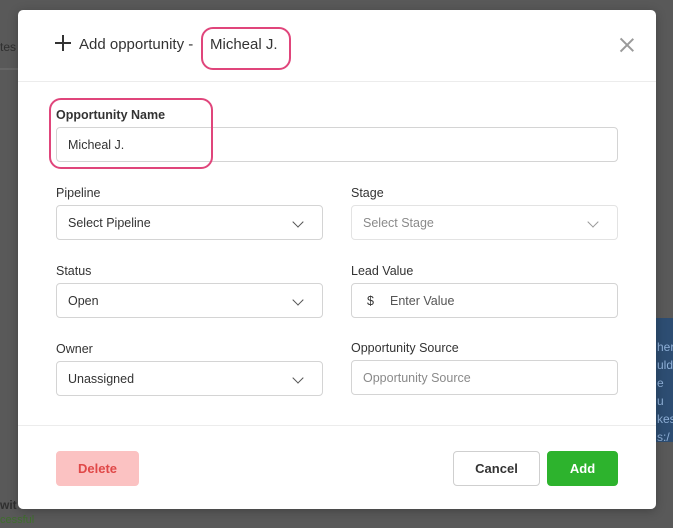 The image size is (673, 528). I want to click on close-icon, so click(627, 45).